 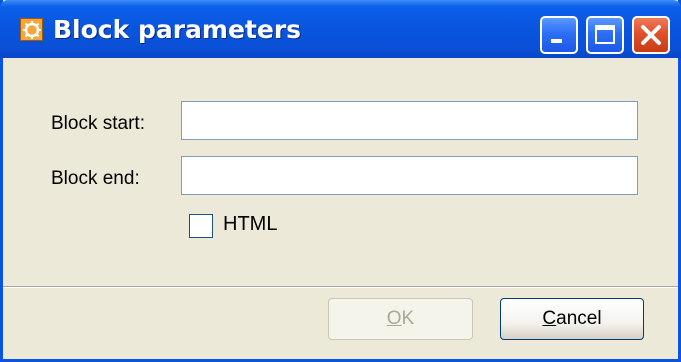 I want to click on close-button, so click(x=651, y=35).